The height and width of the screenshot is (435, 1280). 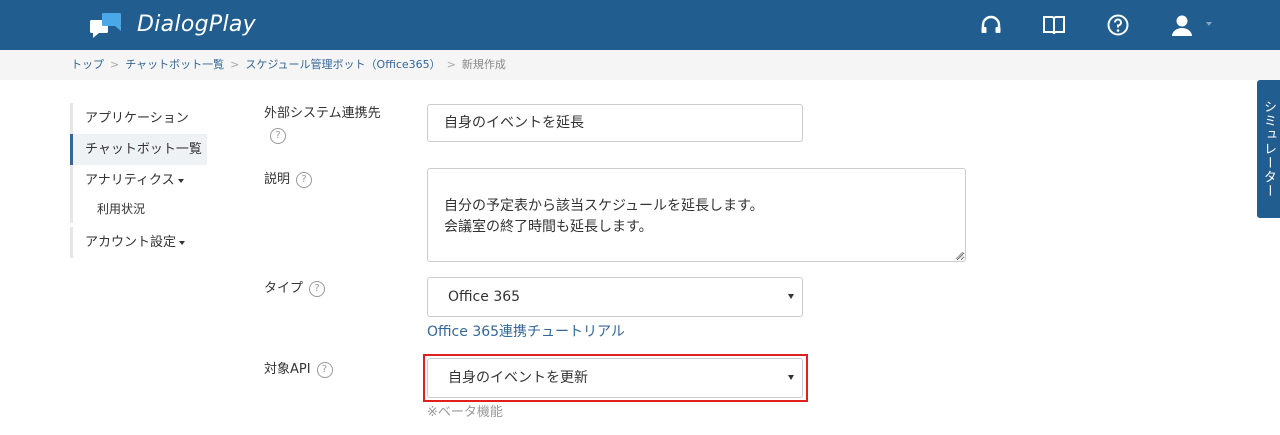 I want to click on breadcrumb-current: 新規作成, so click(x=483, y=64).